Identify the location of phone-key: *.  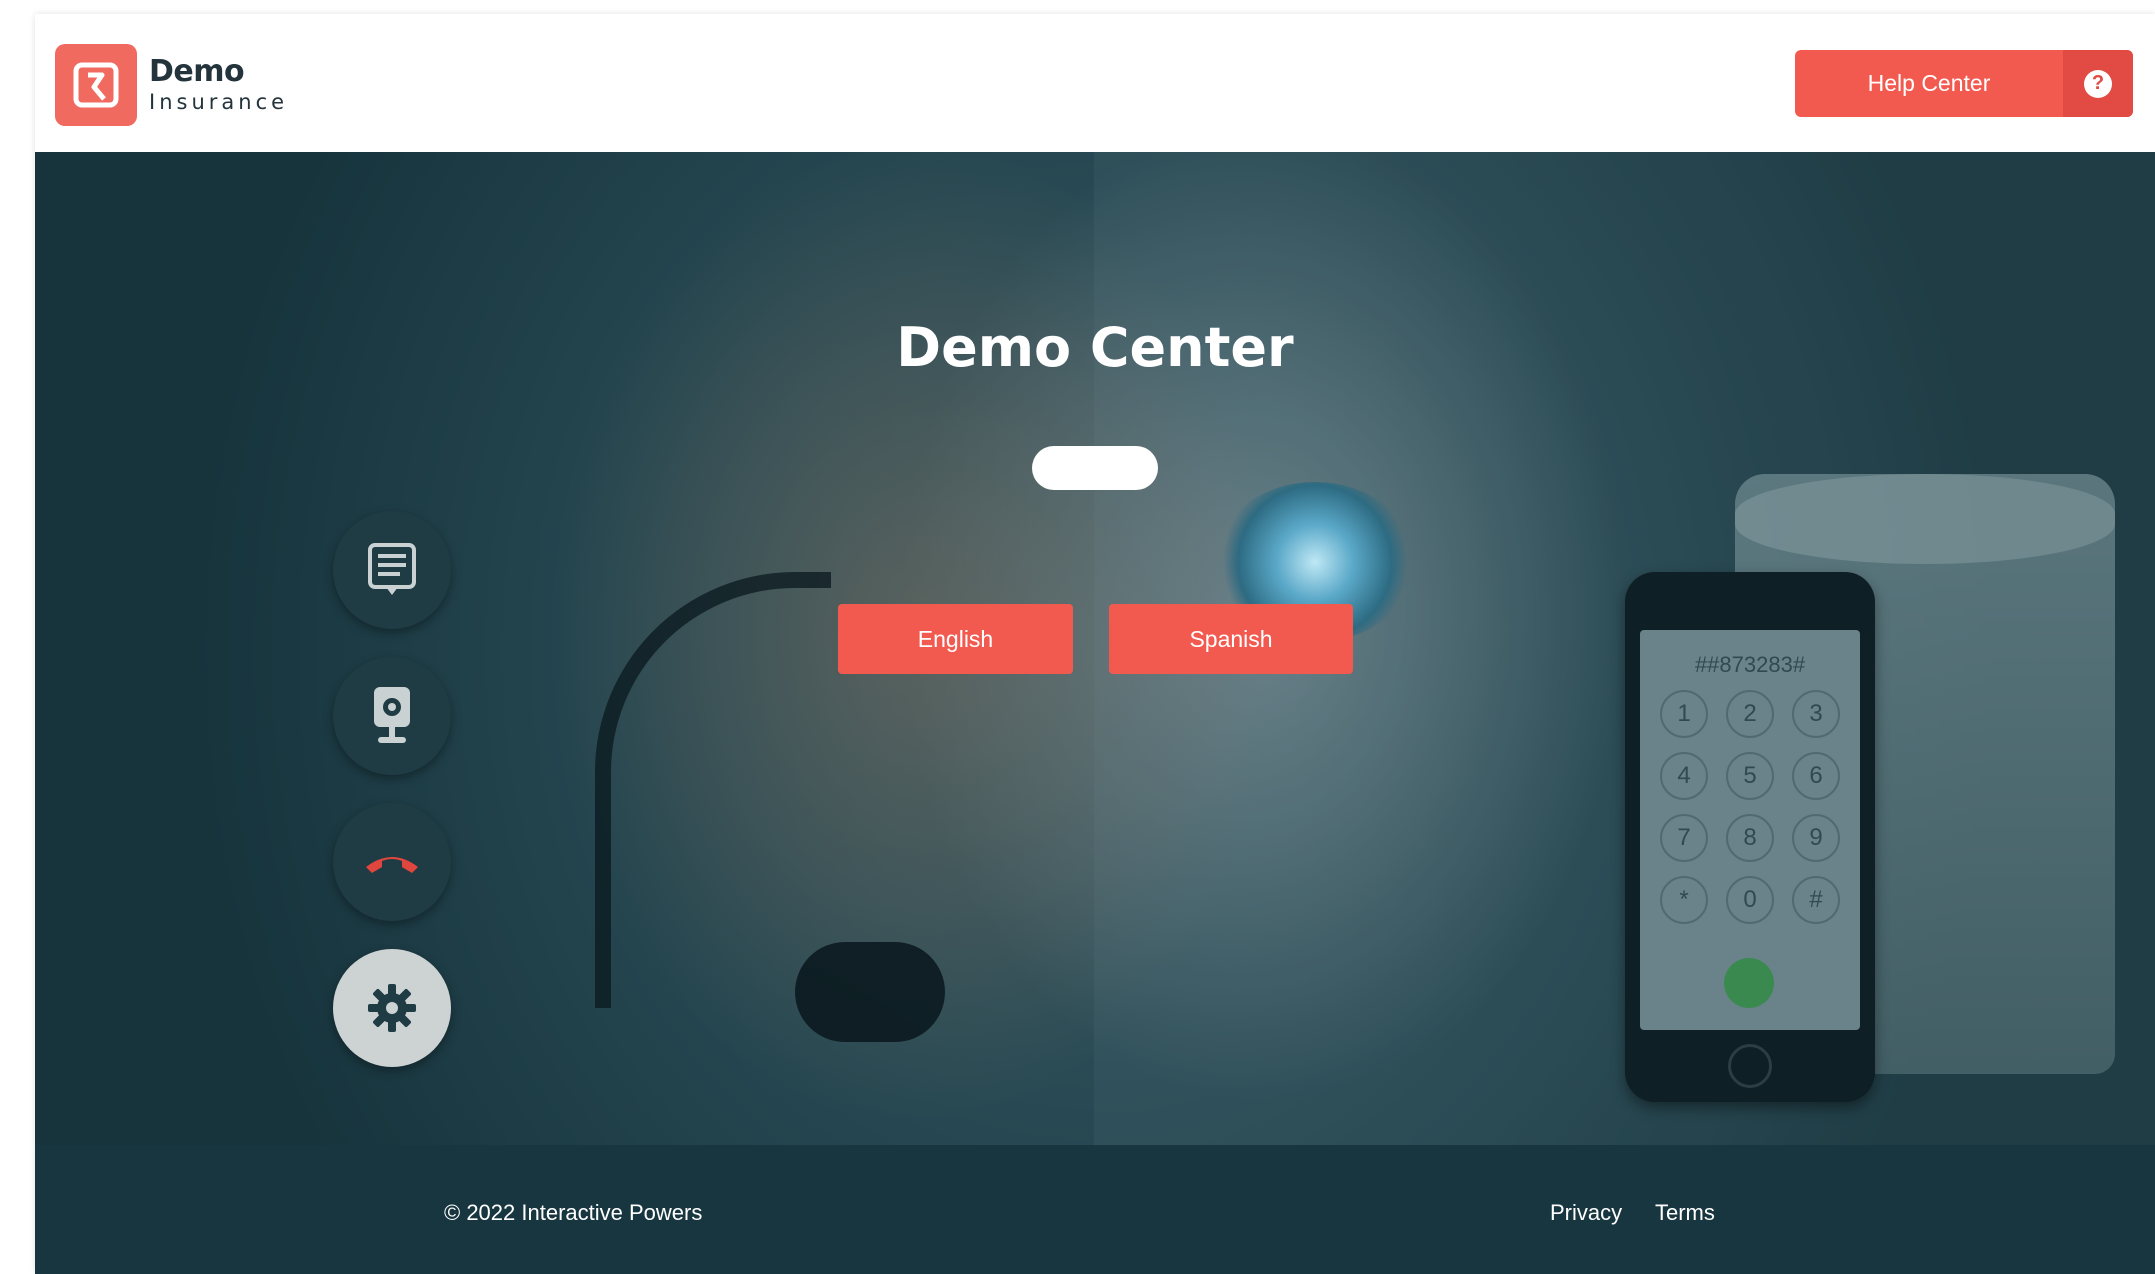
(1684, 900).